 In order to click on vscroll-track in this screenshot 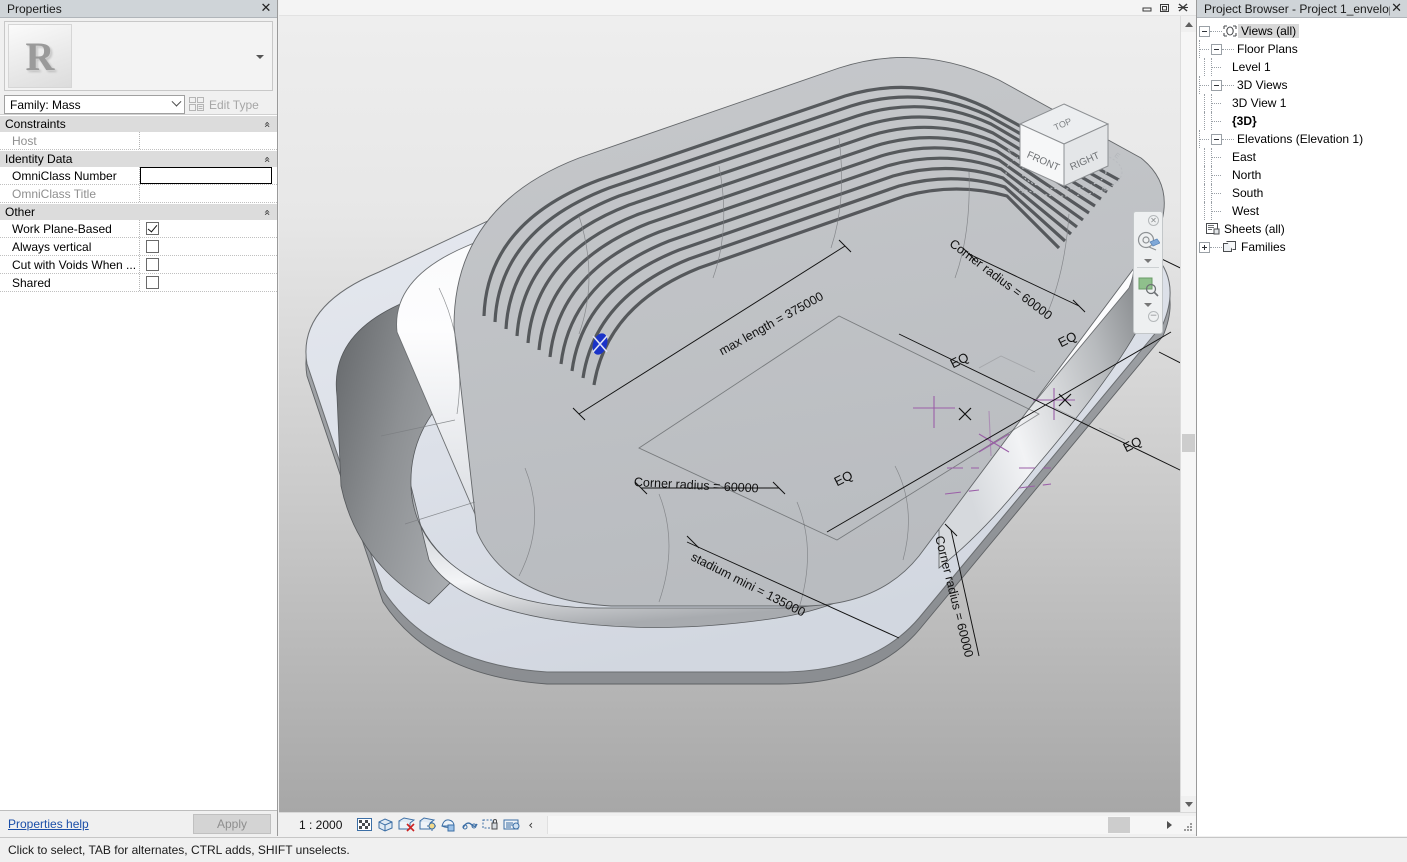, I will do `click(1188, 414)`.